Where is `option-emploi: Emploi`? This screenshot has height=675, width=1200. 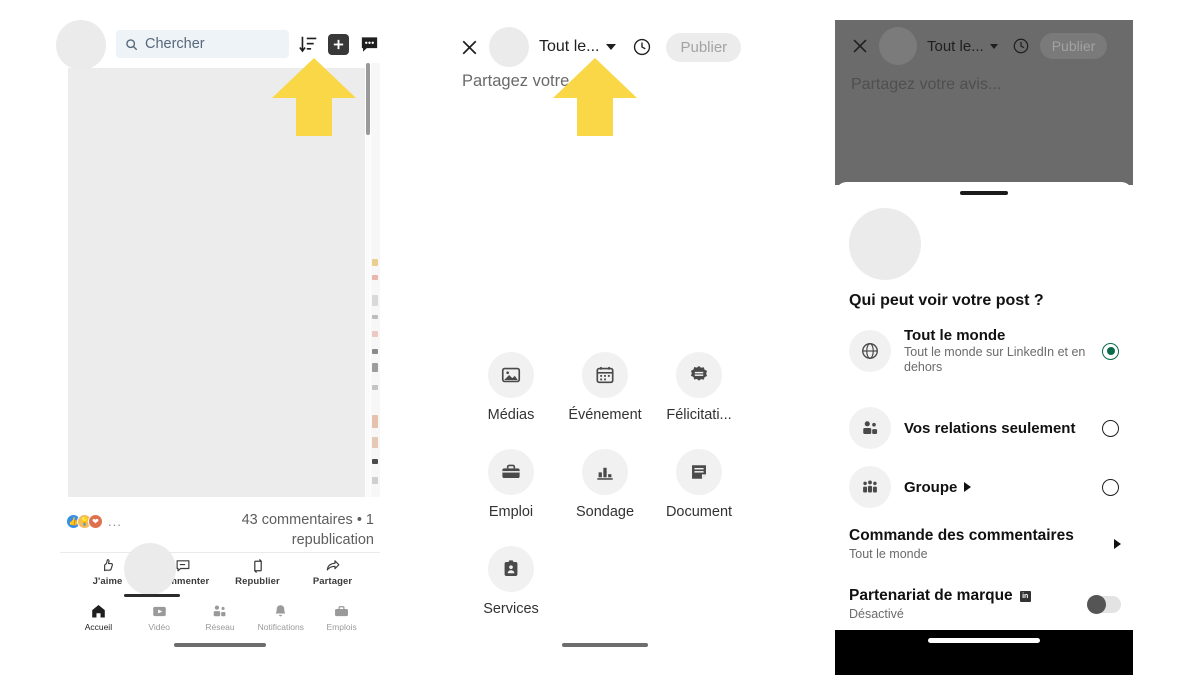 option-emploi: Emploi is located at coordinates (511, 484).